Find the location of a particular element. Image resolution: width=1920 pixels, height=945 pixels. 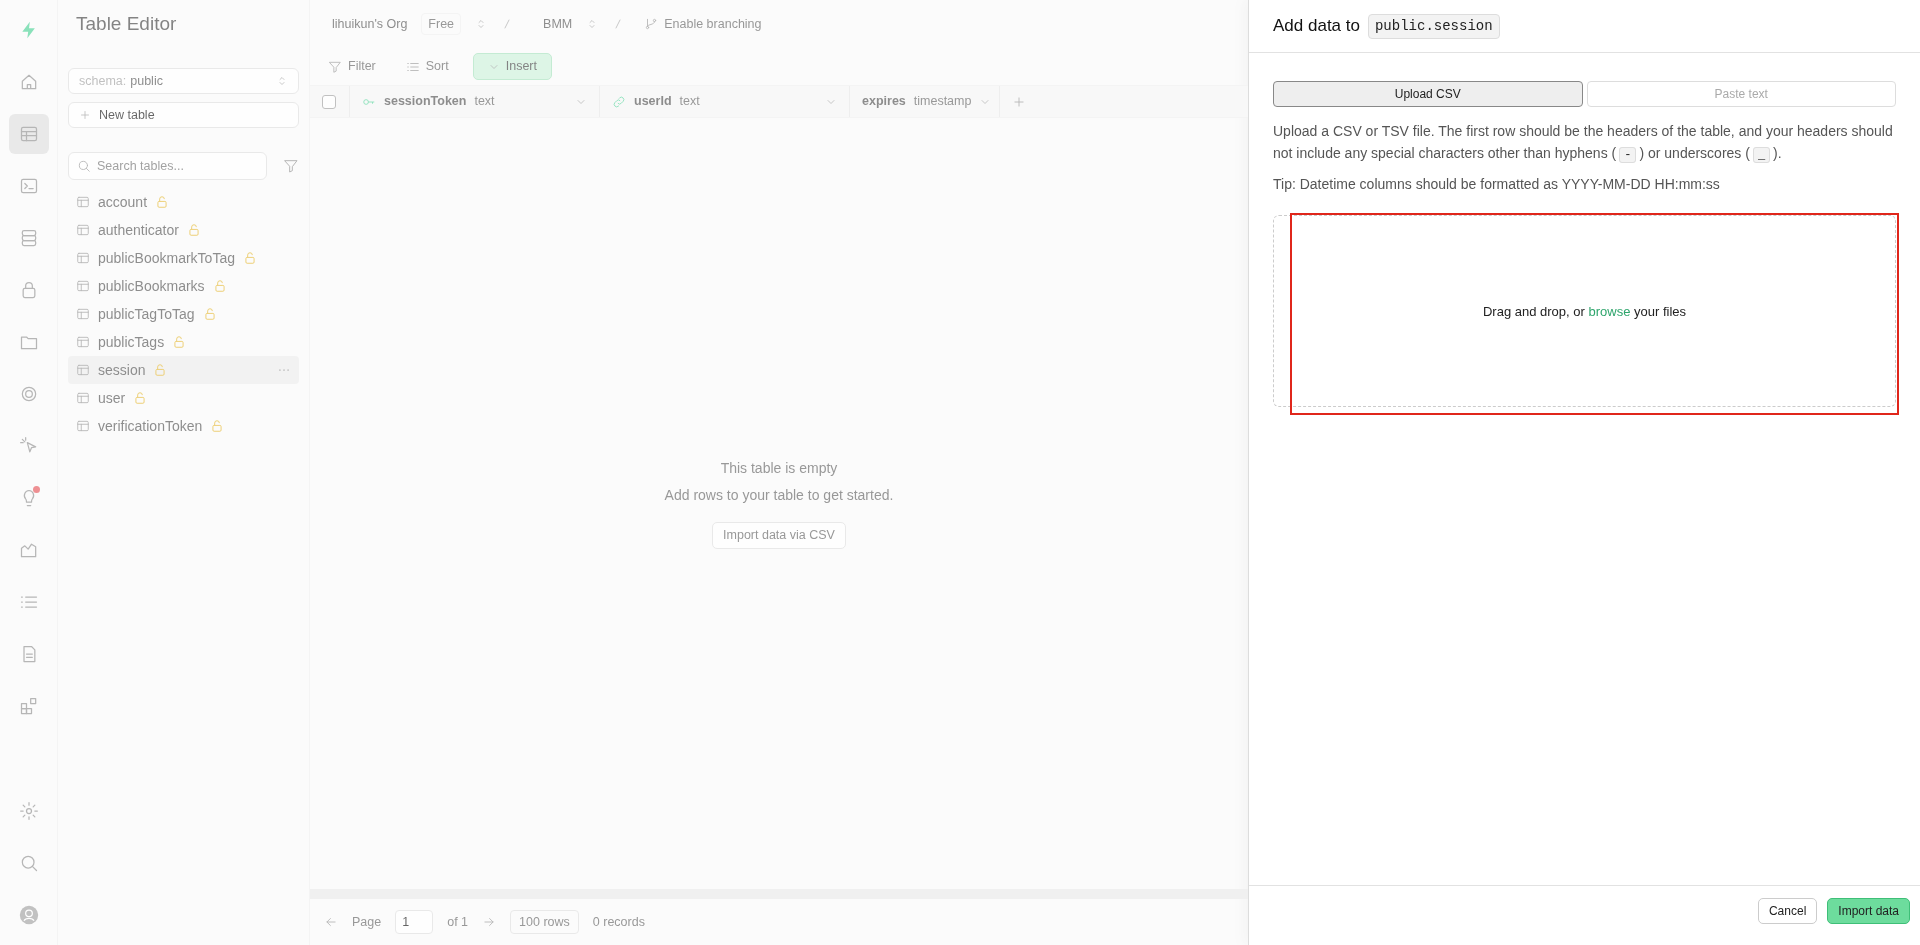

chart-icon is located at coordinates (28, 550).